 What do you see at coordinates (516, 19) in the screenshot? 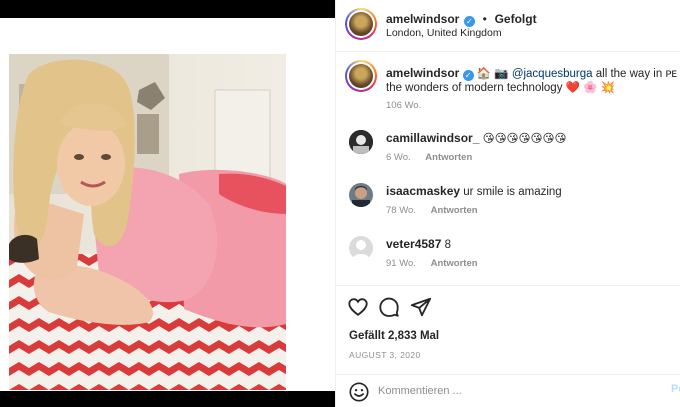
I see `follow-status-button: Gefolgt` at bounding box center [516, 19].